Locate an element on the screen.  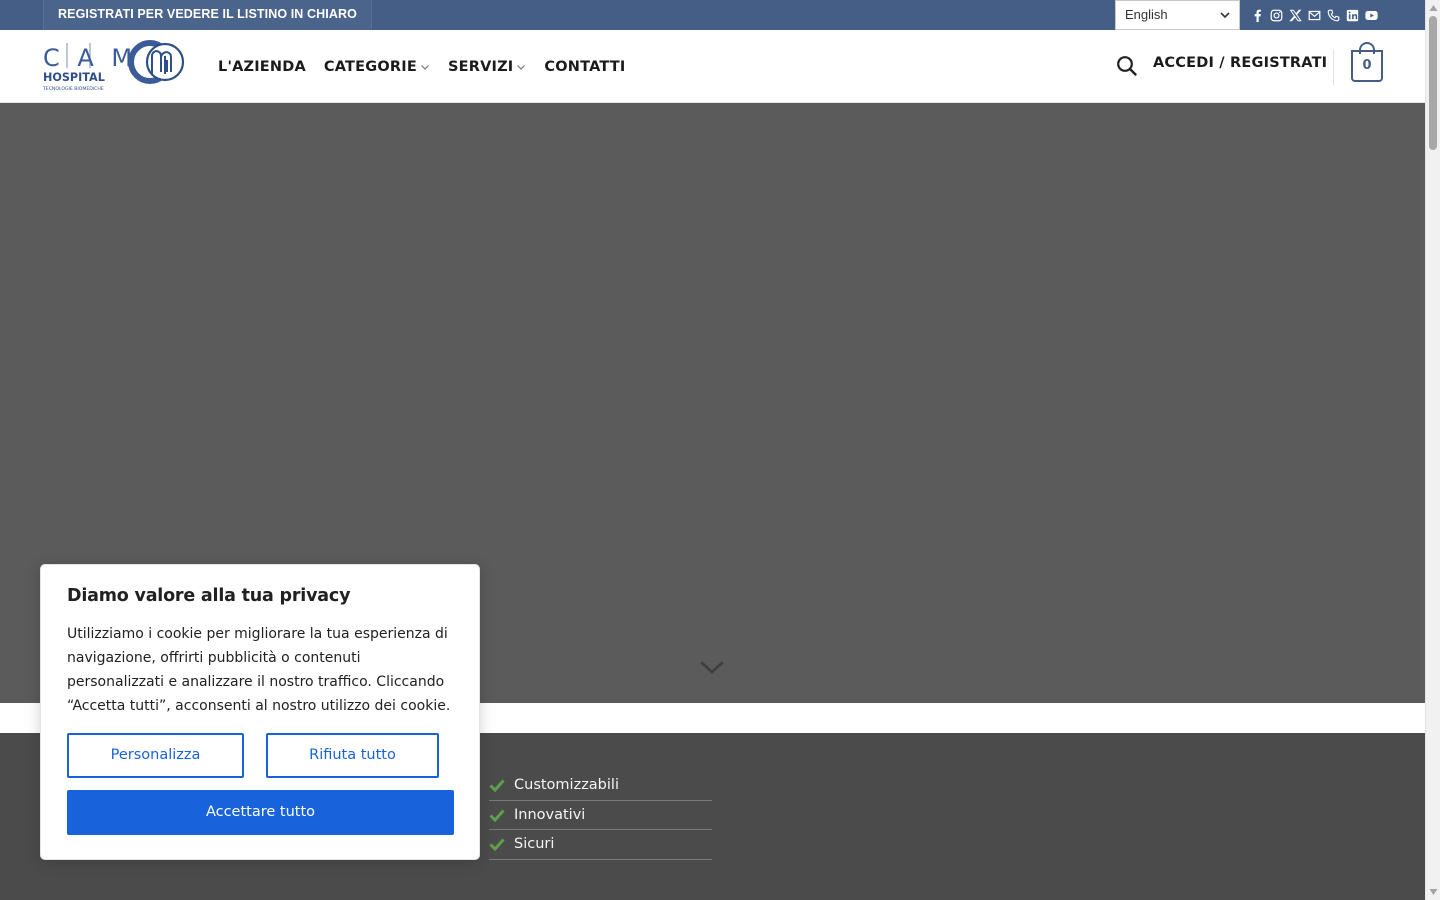
scroll-down-arrow-icon is located at coordinates (1433, 892).